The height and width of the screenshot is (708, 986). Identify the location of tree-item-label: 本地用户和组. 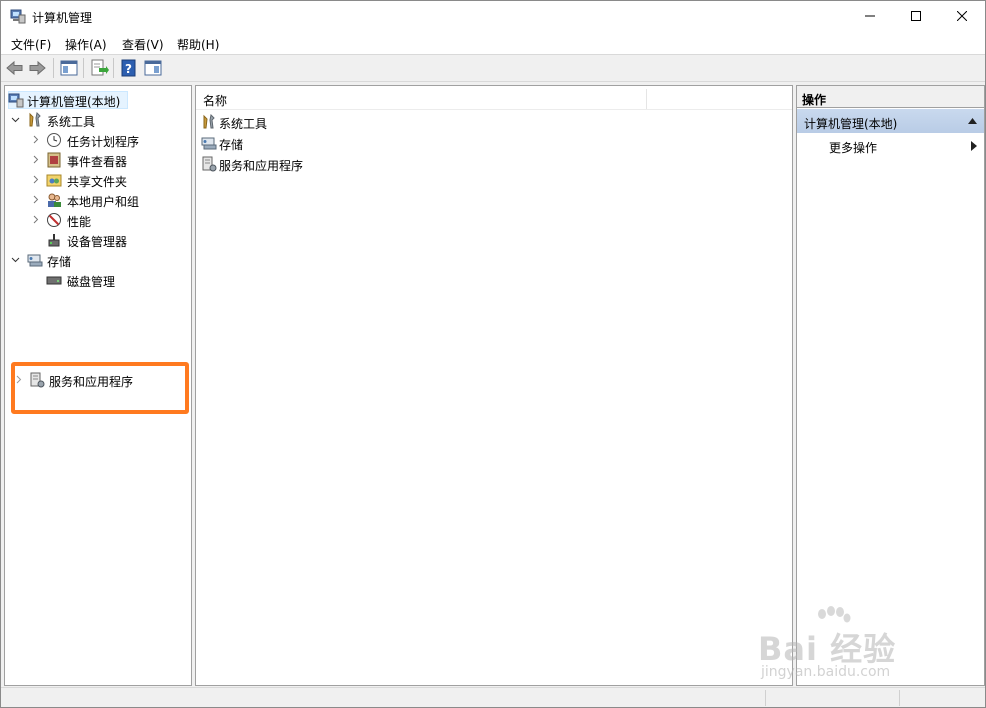
(103, 202).